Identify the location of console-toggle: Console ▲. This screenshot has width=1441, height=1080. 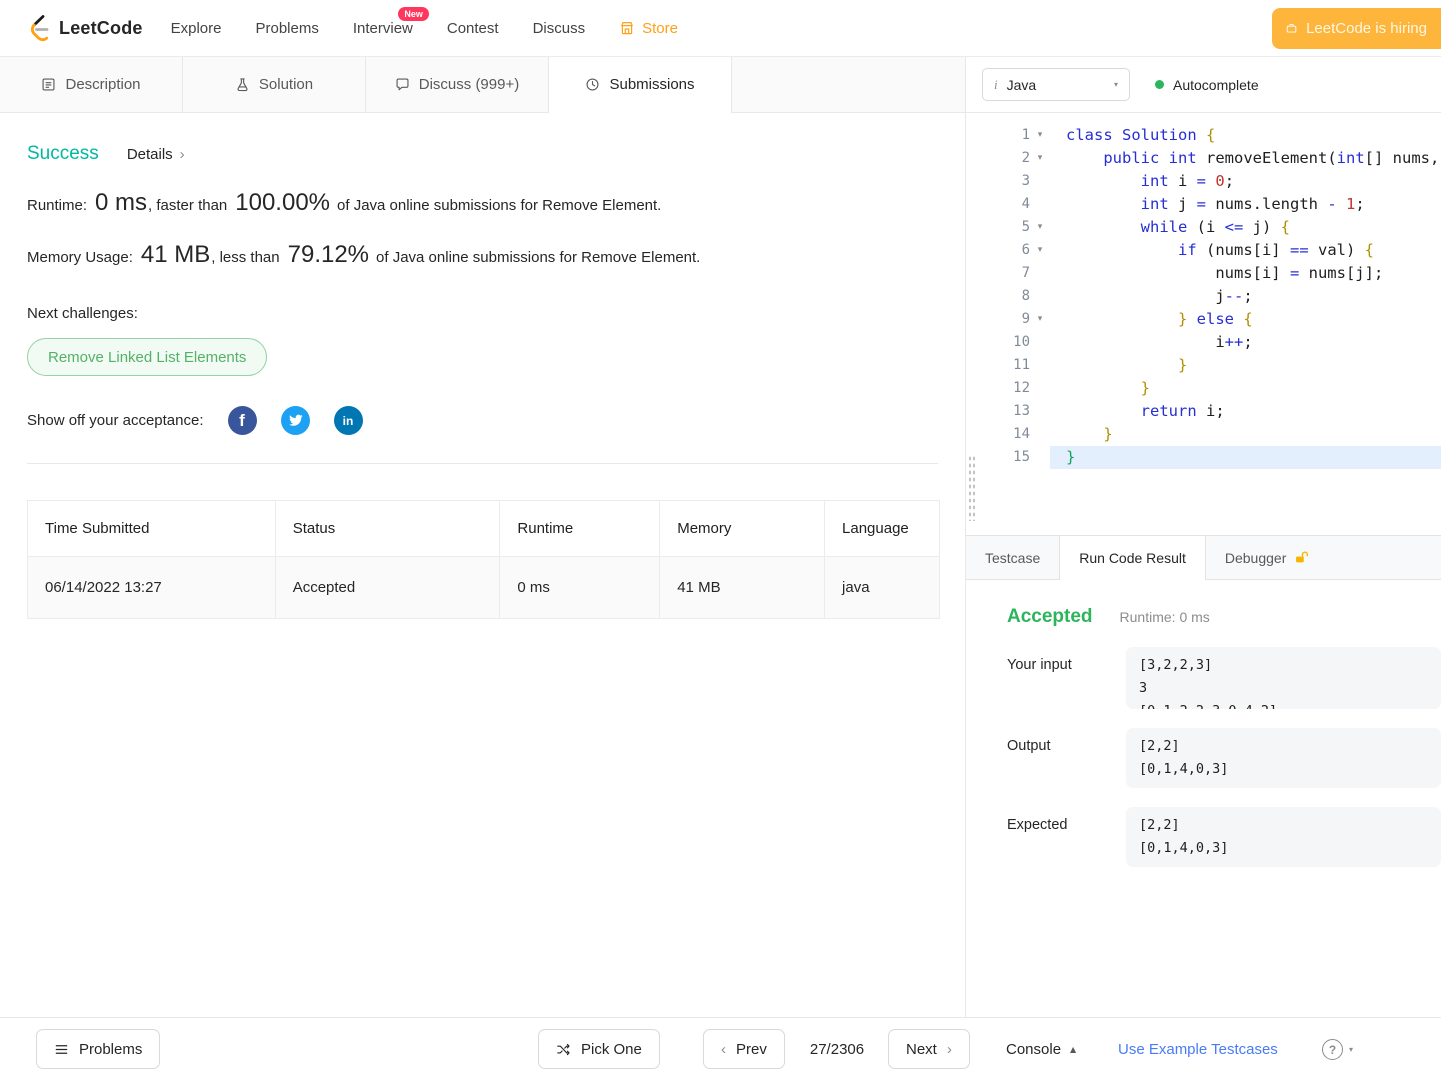
(1041, 1049).